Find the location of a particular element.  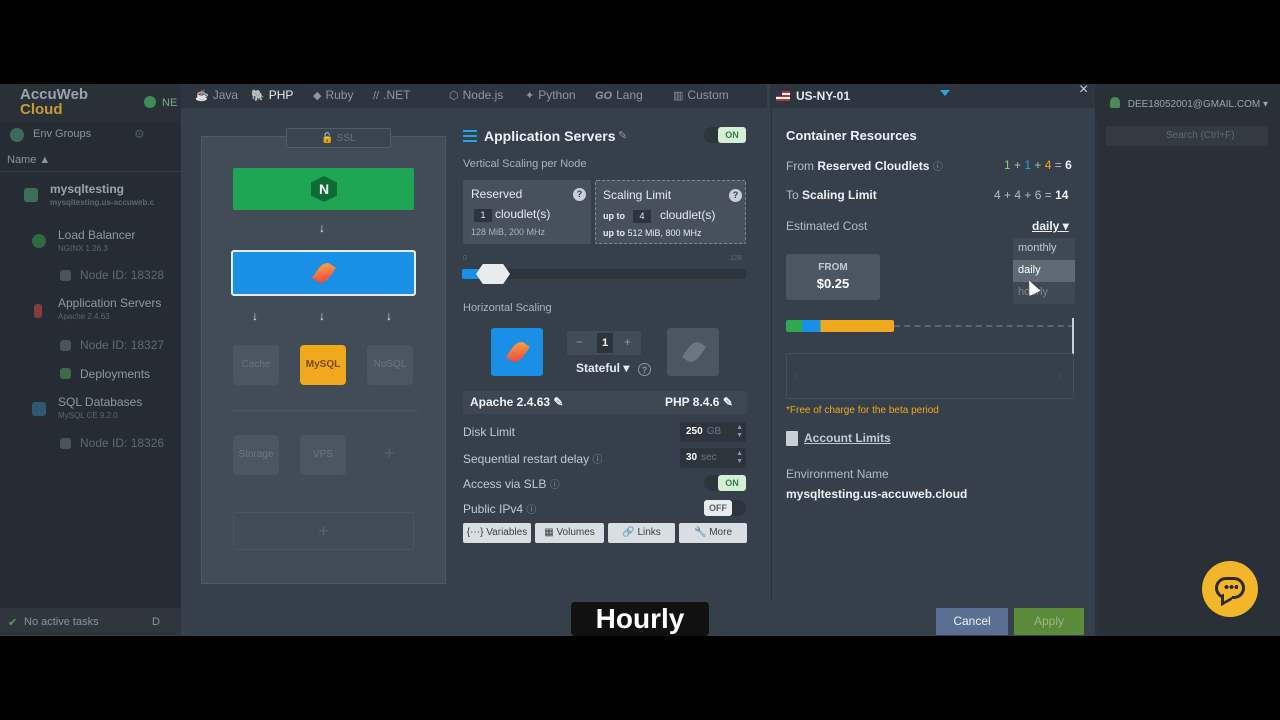

cost-carousel is located at coordinates (930, 376).